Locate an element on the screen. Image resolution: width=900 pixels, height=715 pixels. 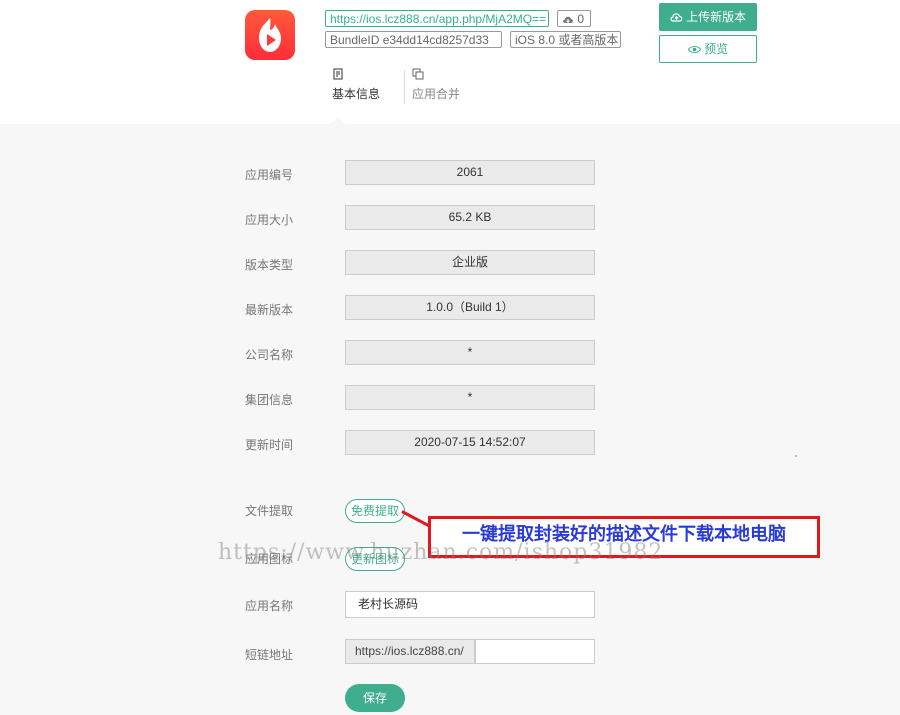
download-count: 0 is located at coordinates (581, 19).